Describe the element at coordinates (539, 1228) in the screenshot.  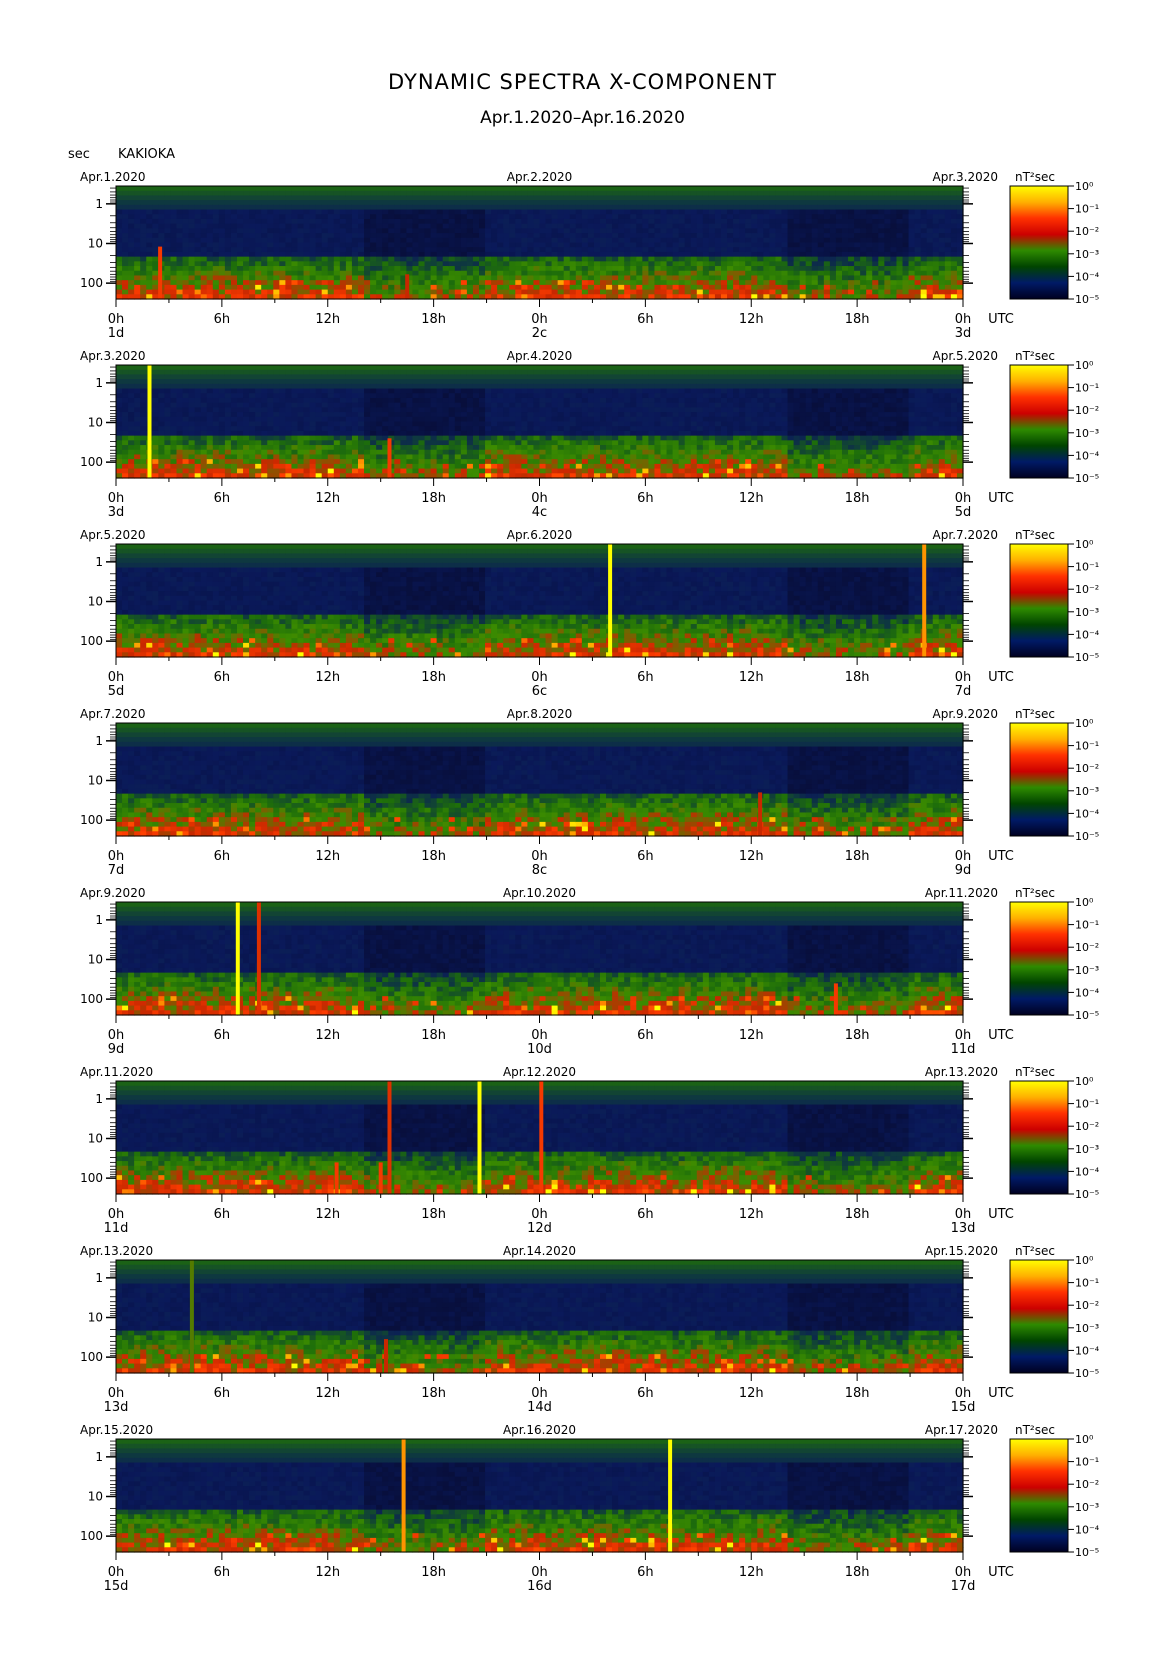
I see `day-label: 12d` at that location.